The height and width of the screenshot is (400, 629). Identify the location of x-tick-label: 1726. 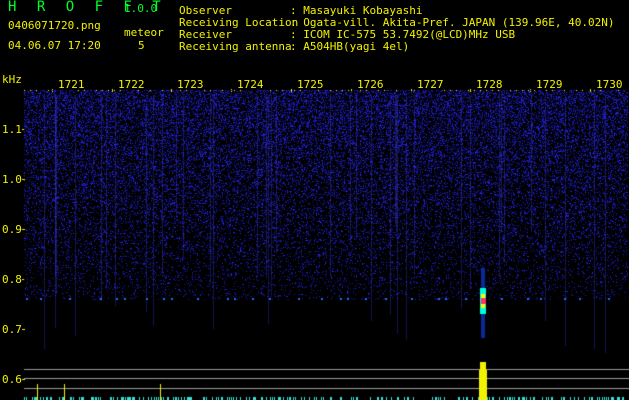
(370, 84).